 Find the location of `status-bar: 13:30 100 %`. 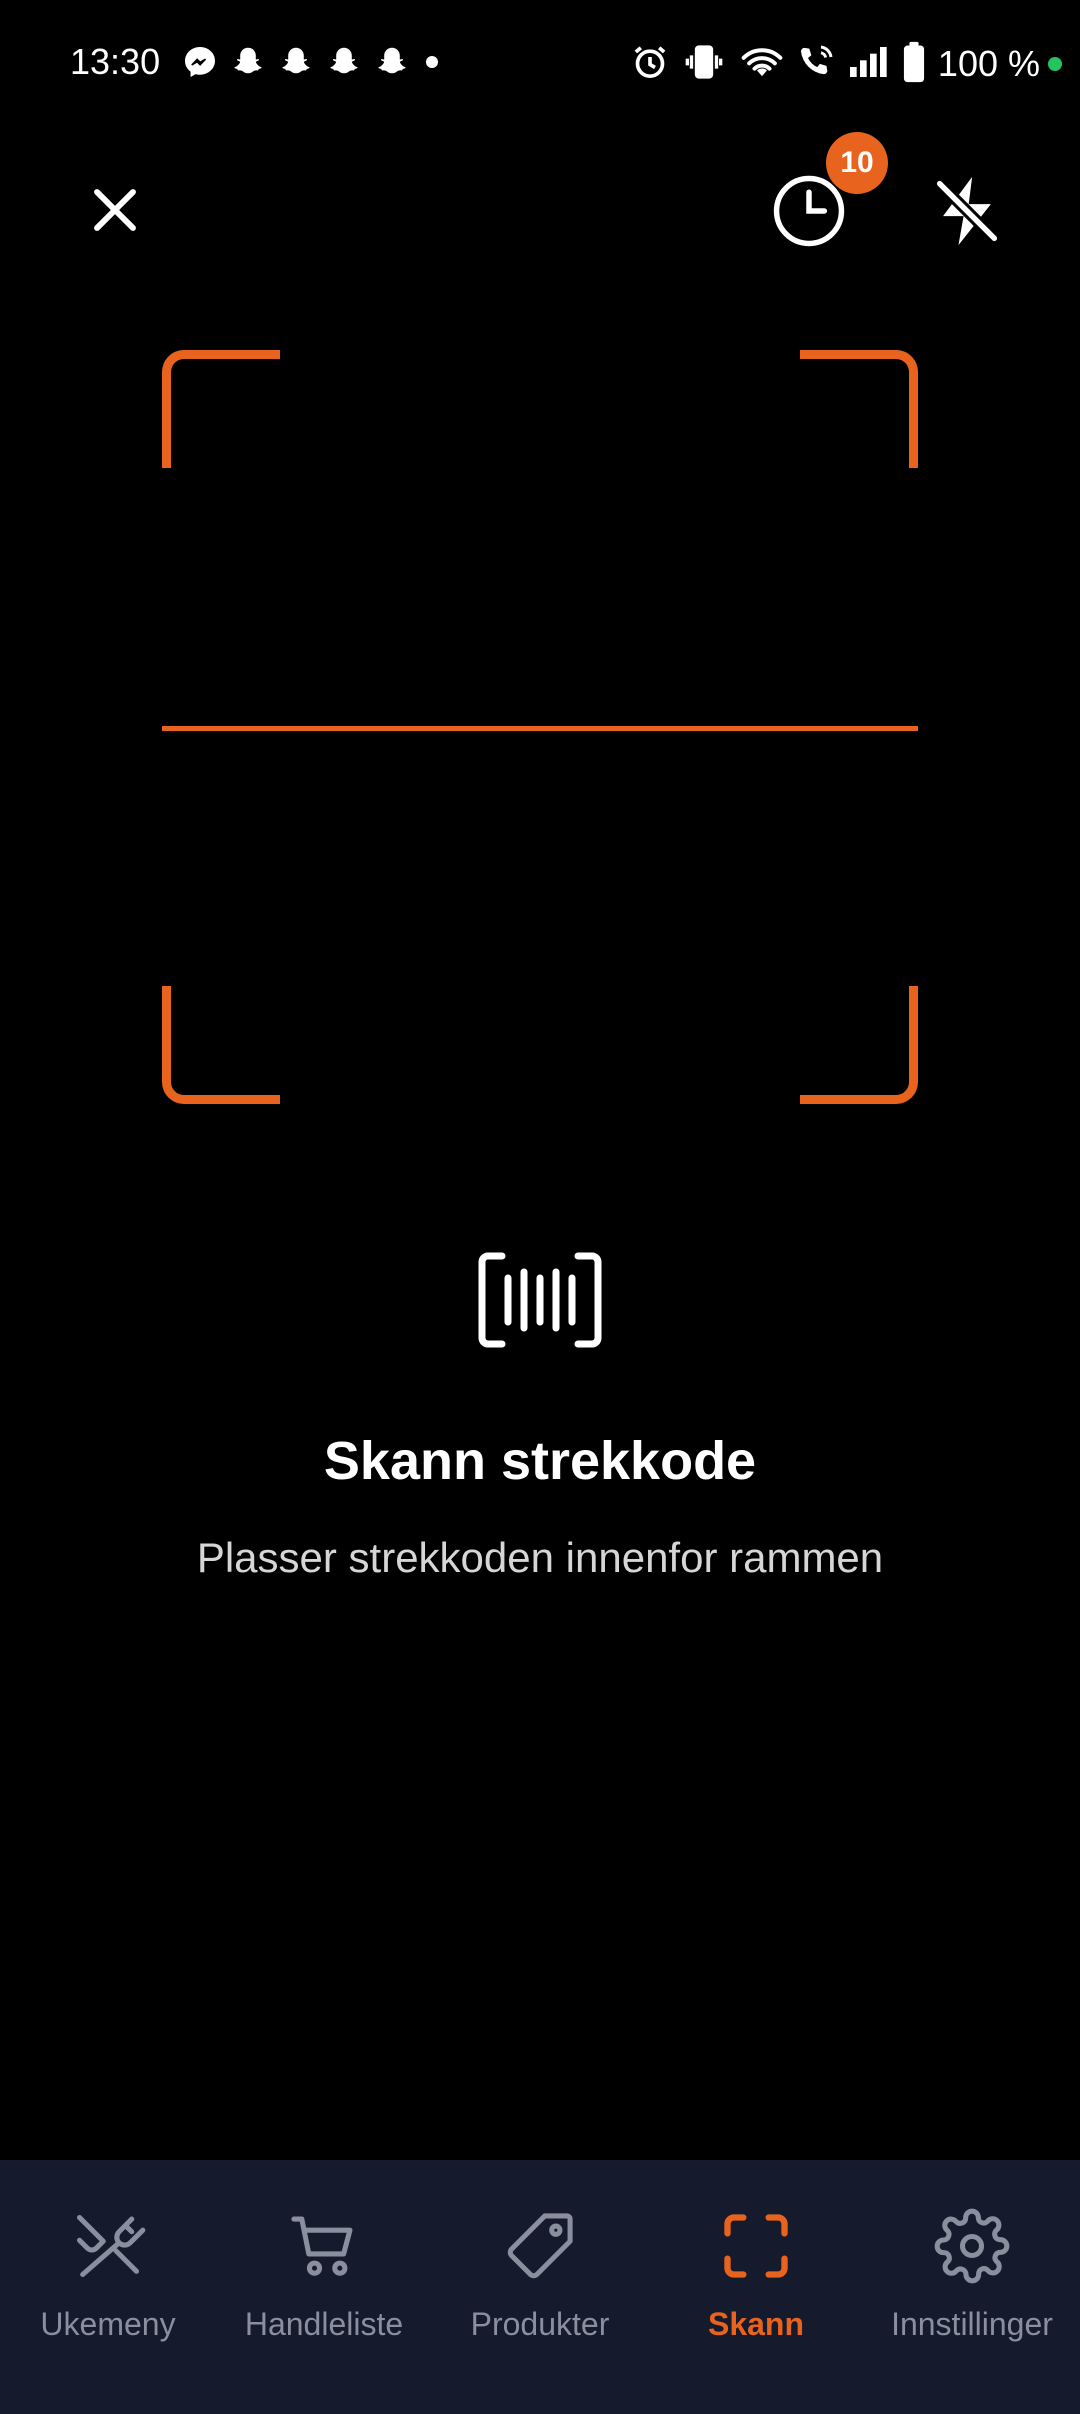

status-bar: 13:30 100 % is located at coordinates (540, 64).